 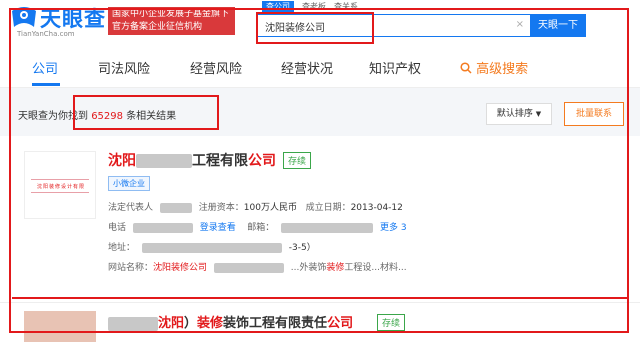 I want to click on annotation-search-box, so click(x=315, y=28).